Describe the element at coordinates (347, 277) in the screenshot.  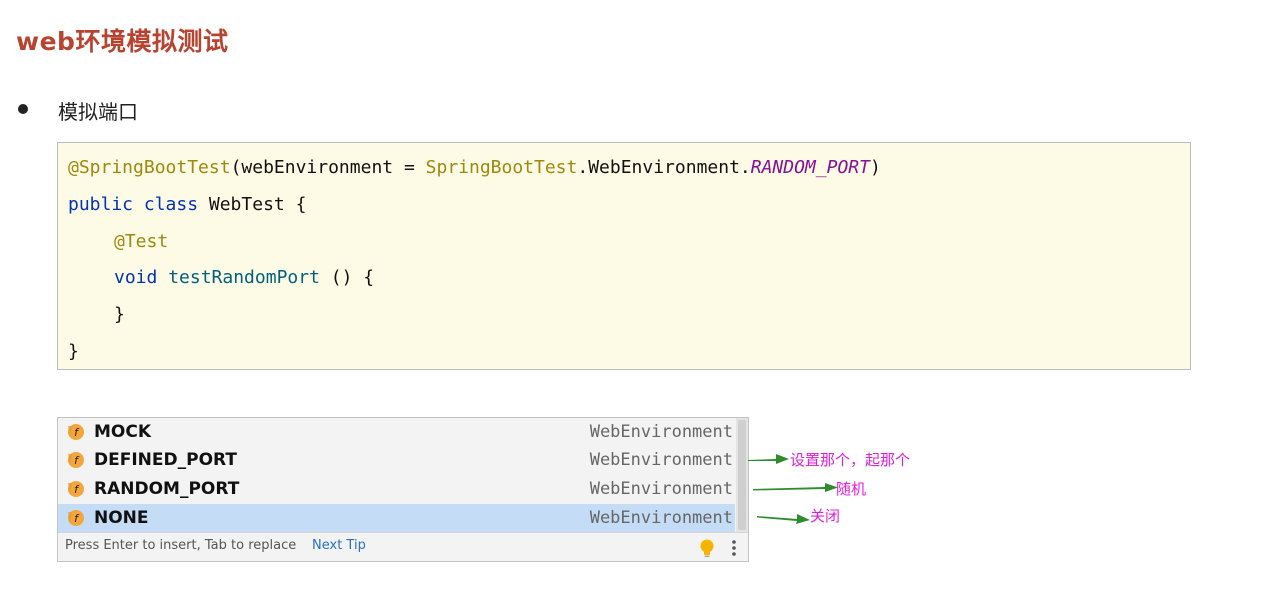
I see `code-text: () {` at that location.